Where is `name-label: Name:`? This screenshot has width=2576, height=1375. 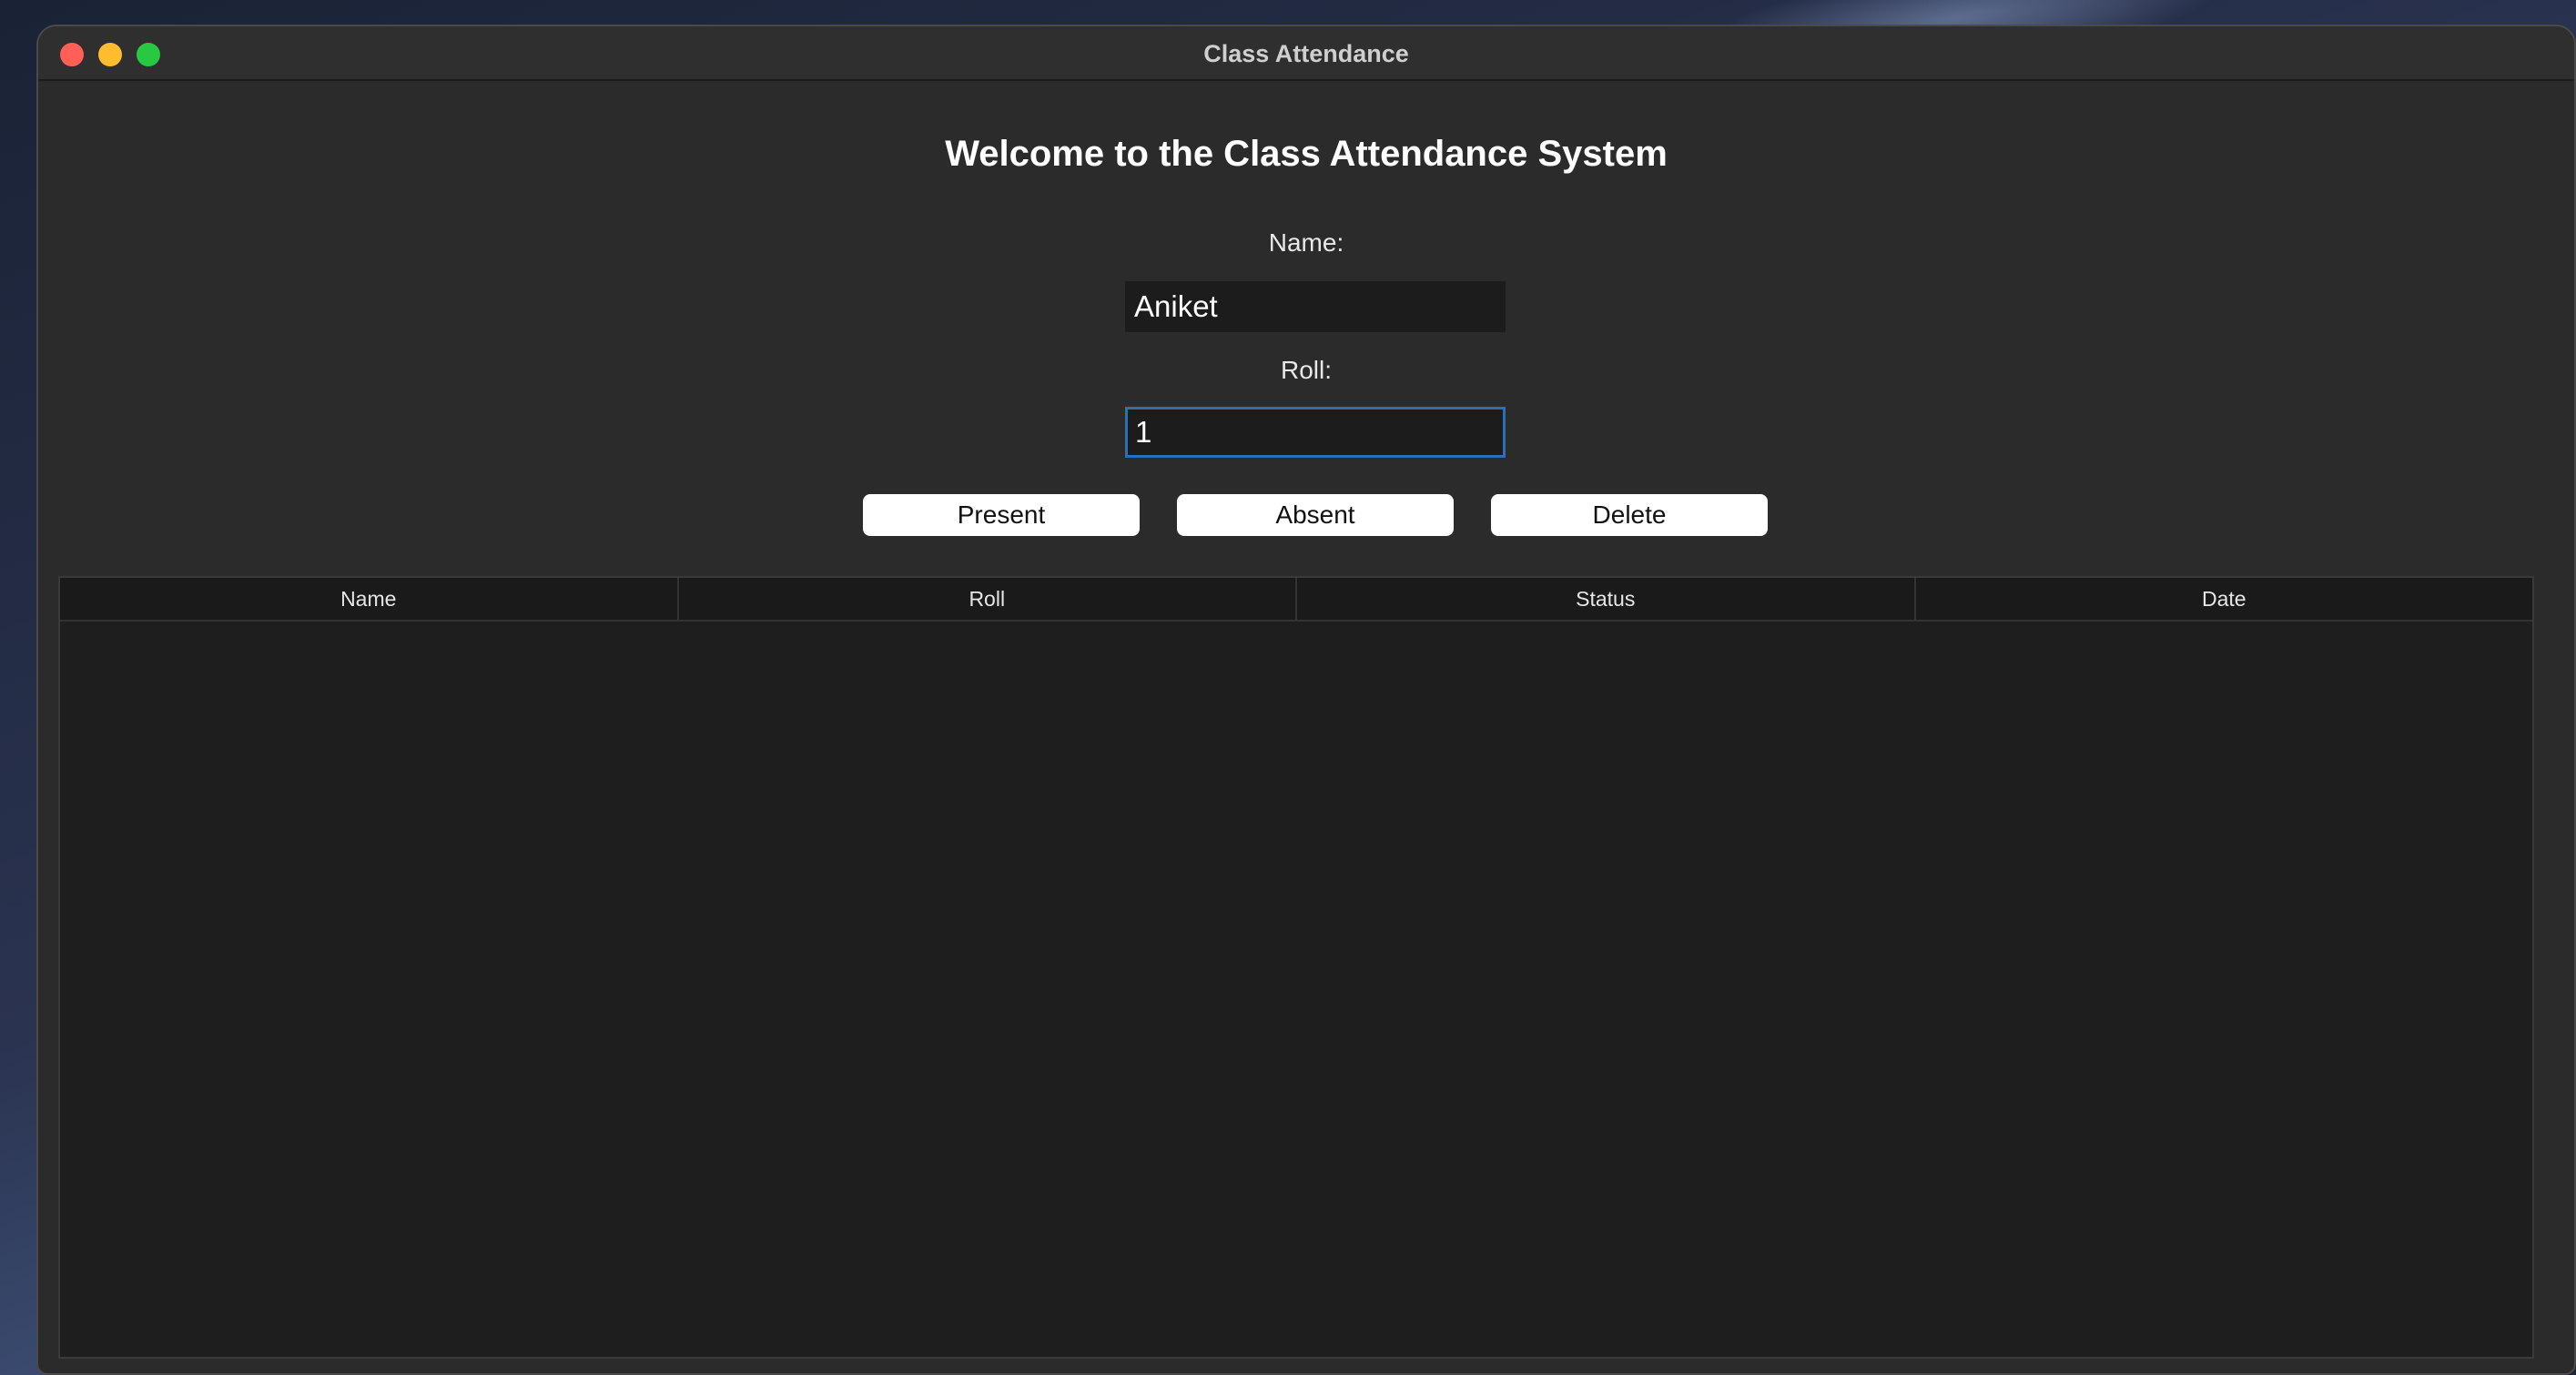
name-label: Name: is located at coordinates (1306, 242).